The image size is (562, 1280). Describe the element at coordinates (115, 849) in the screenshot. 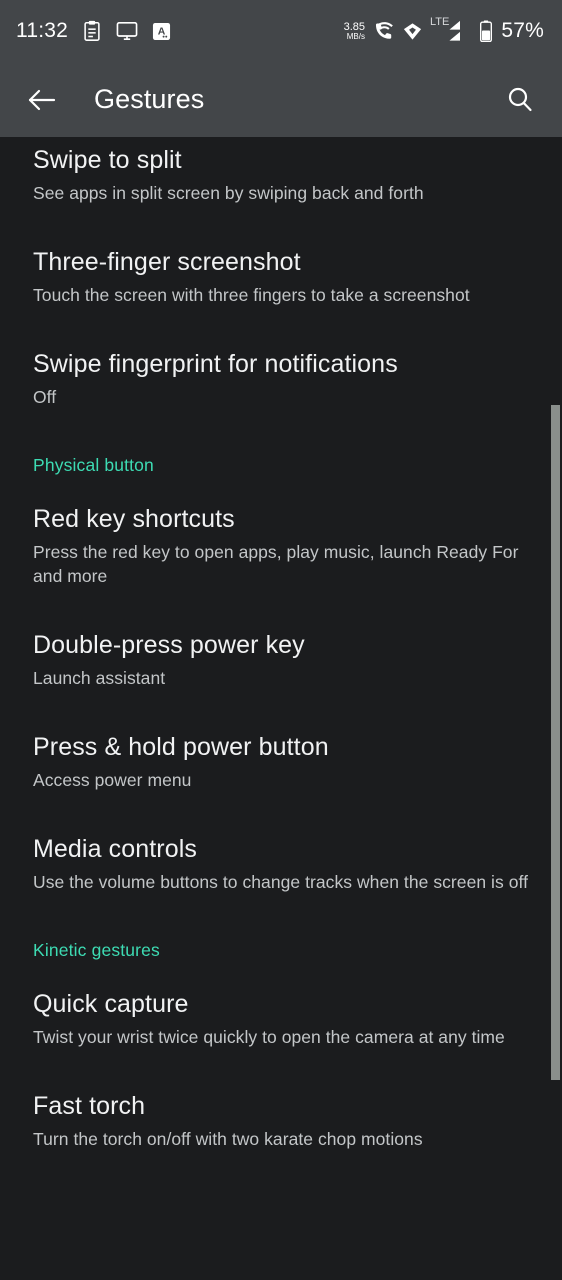

I see `list-item-title: Media controls` at that location.